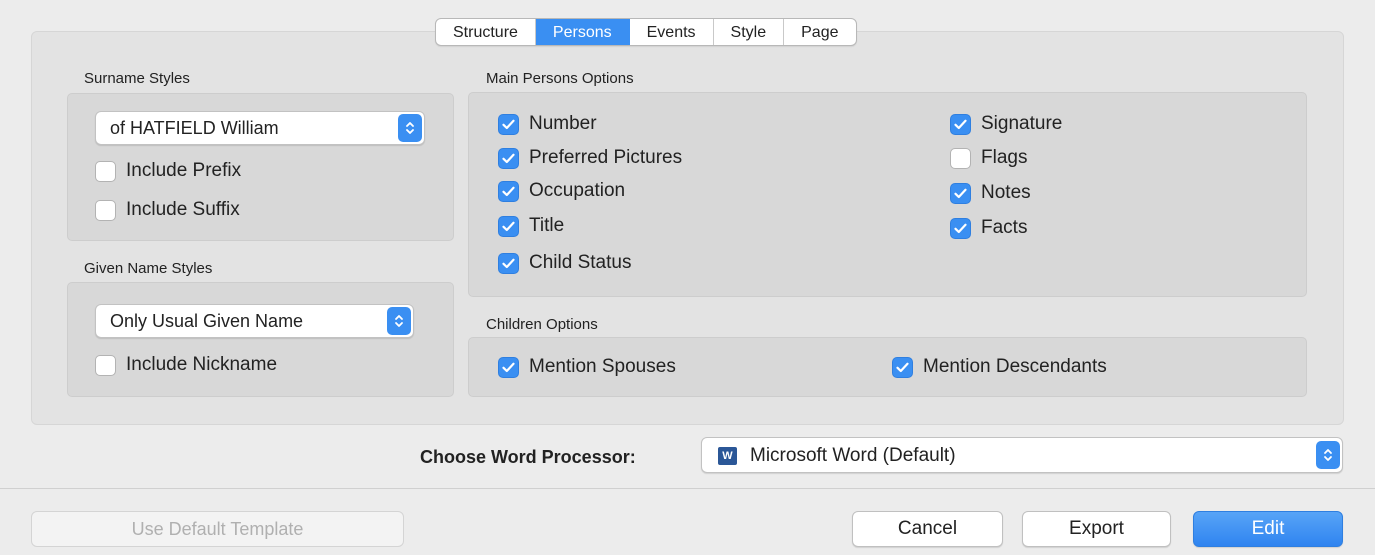 The height and width of the screenshot is (555, 1375). Describe the element at coordinates (853, 455) in the screenshot. I see `word-processor-value: Microsoft Word (Default)` at that location.